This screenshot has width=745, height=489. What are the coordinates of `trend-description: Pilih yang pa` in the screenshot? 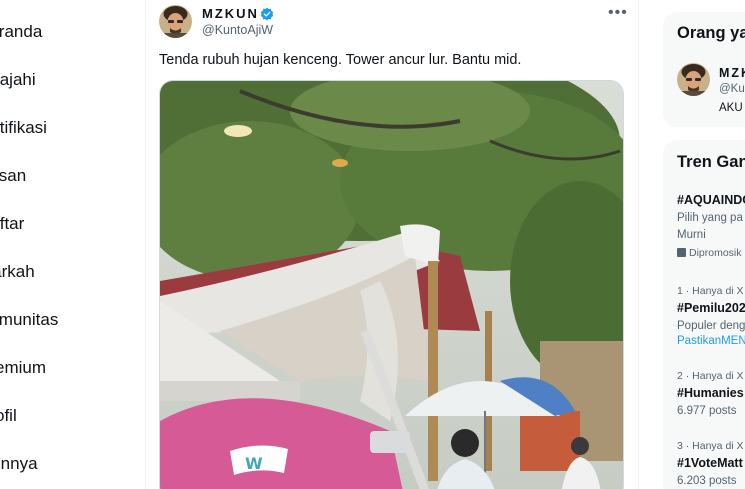 It's located at (710, 218).